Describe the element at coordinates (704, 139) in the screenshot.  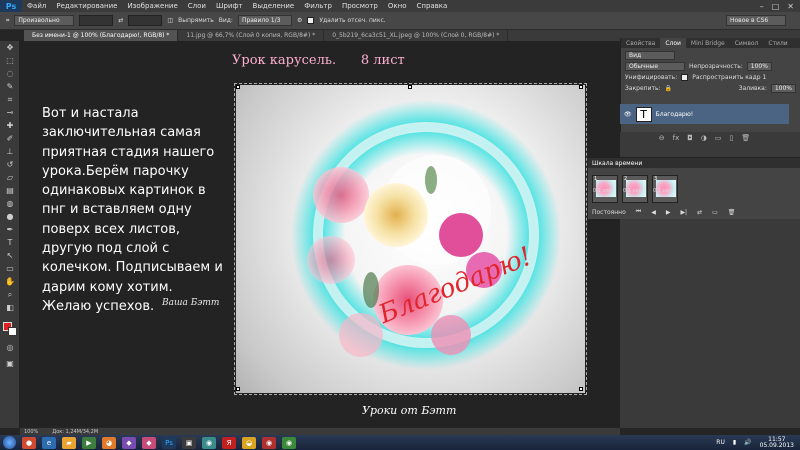
I see `adjustment-icon: ◑` at that location.